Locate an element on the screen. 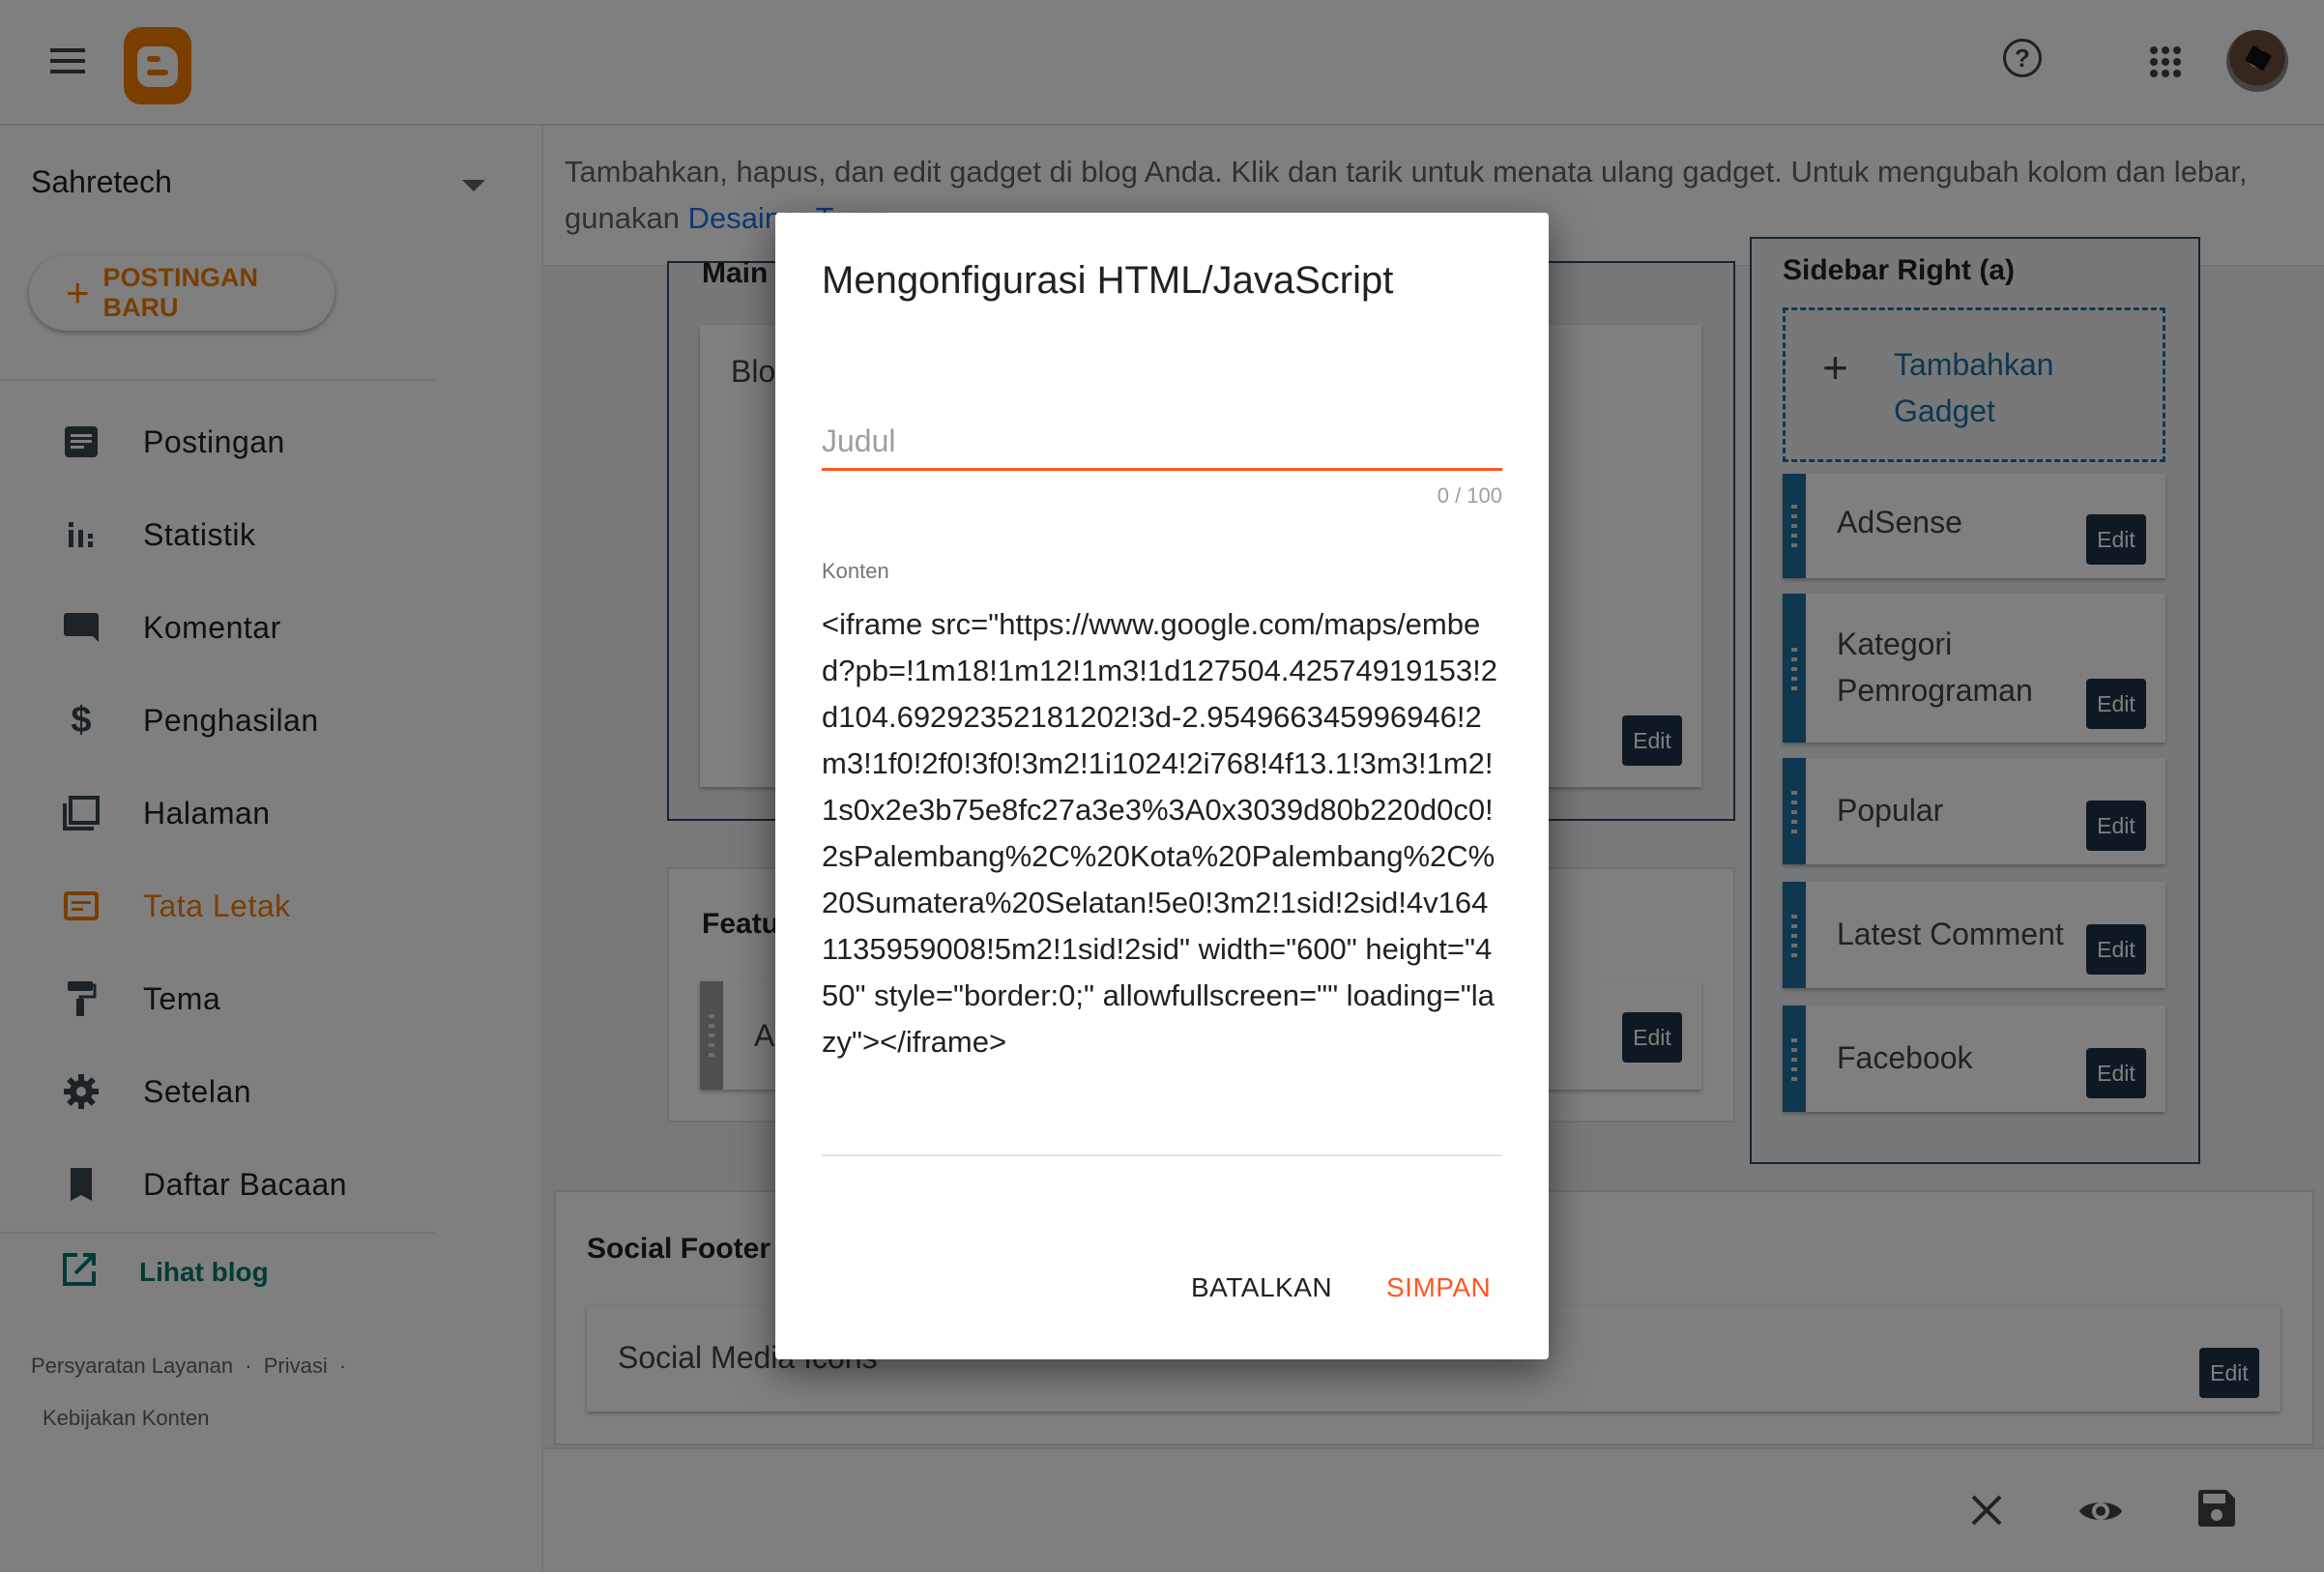 This screenshot has width=2324, height=1574. dialog-title: Mengonfigurasi HTML/JavaScript is located at coordinates (1108, 280).